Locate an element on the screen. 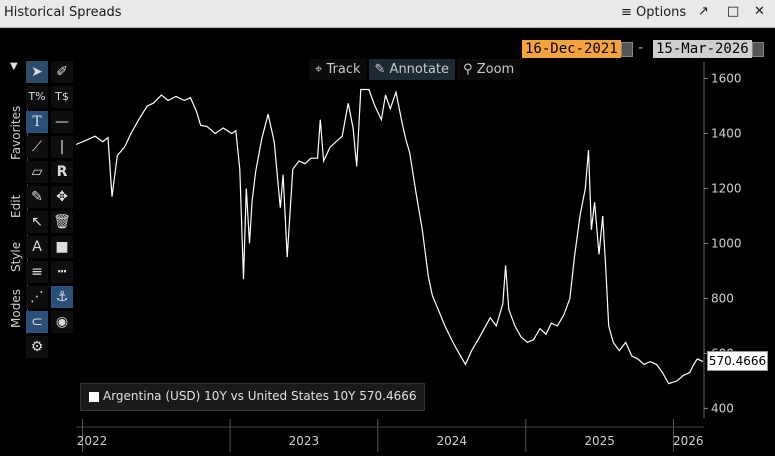 Image resolution: width=775 pixels, height=456 pixels. horizontal-line-icon: — is located at coordinates (62, 122).